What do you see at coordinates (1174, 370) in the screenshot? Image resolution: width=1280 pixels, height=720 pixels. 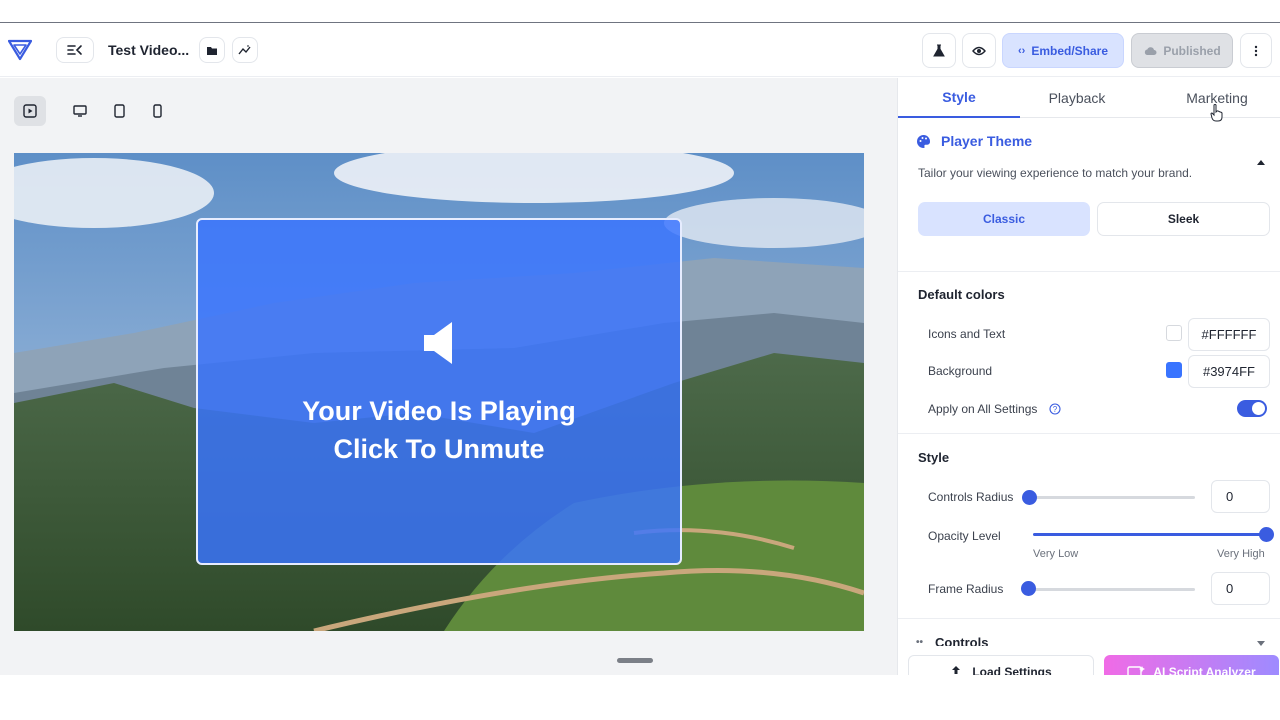 I see `background-swatch` at bounding box center [1174, 370].